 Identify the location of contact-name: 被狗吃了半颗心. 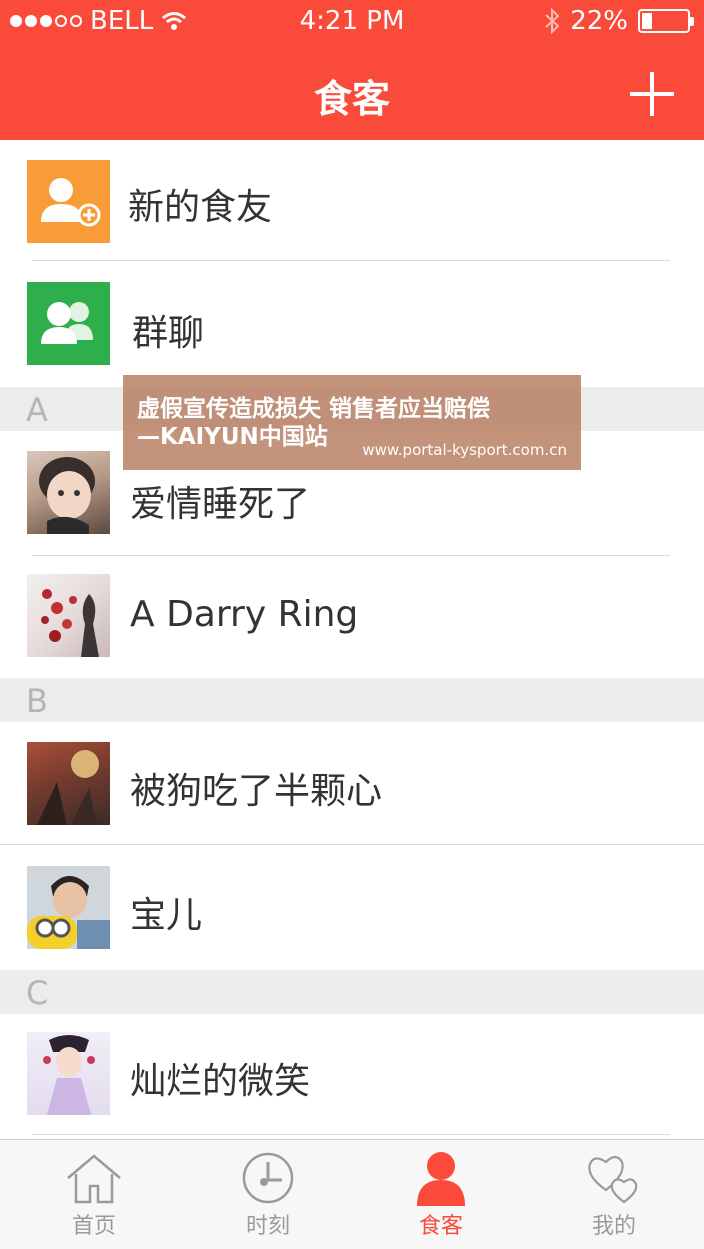
(256, 791).